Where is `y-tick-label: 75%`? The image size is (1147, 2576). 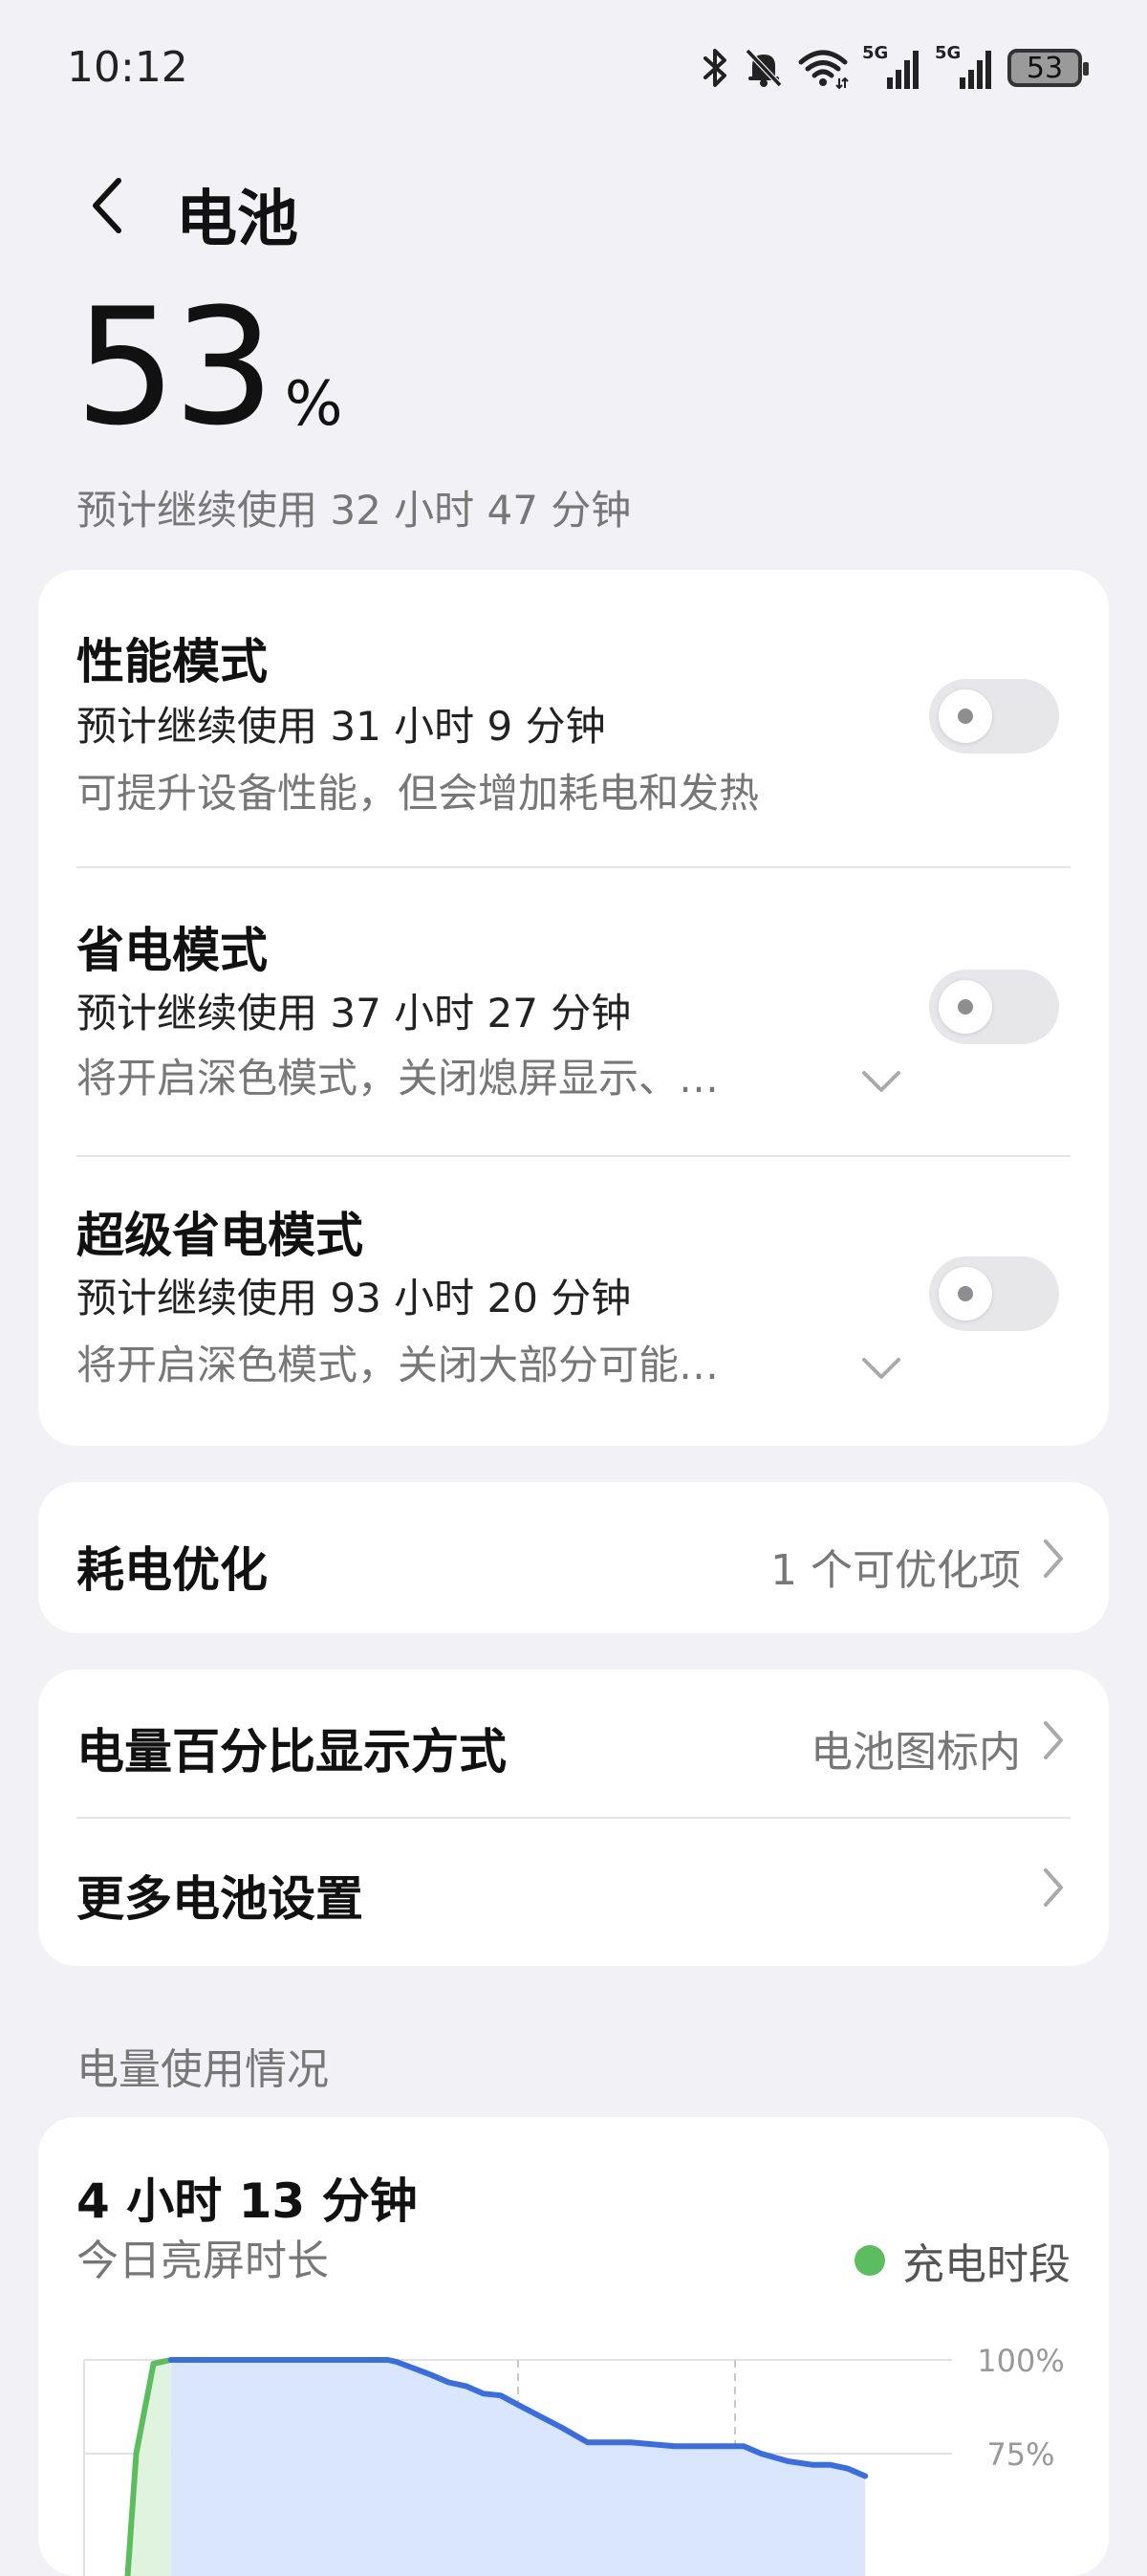
y-tick-label: 75% is located at coordinates (1020, 2454).